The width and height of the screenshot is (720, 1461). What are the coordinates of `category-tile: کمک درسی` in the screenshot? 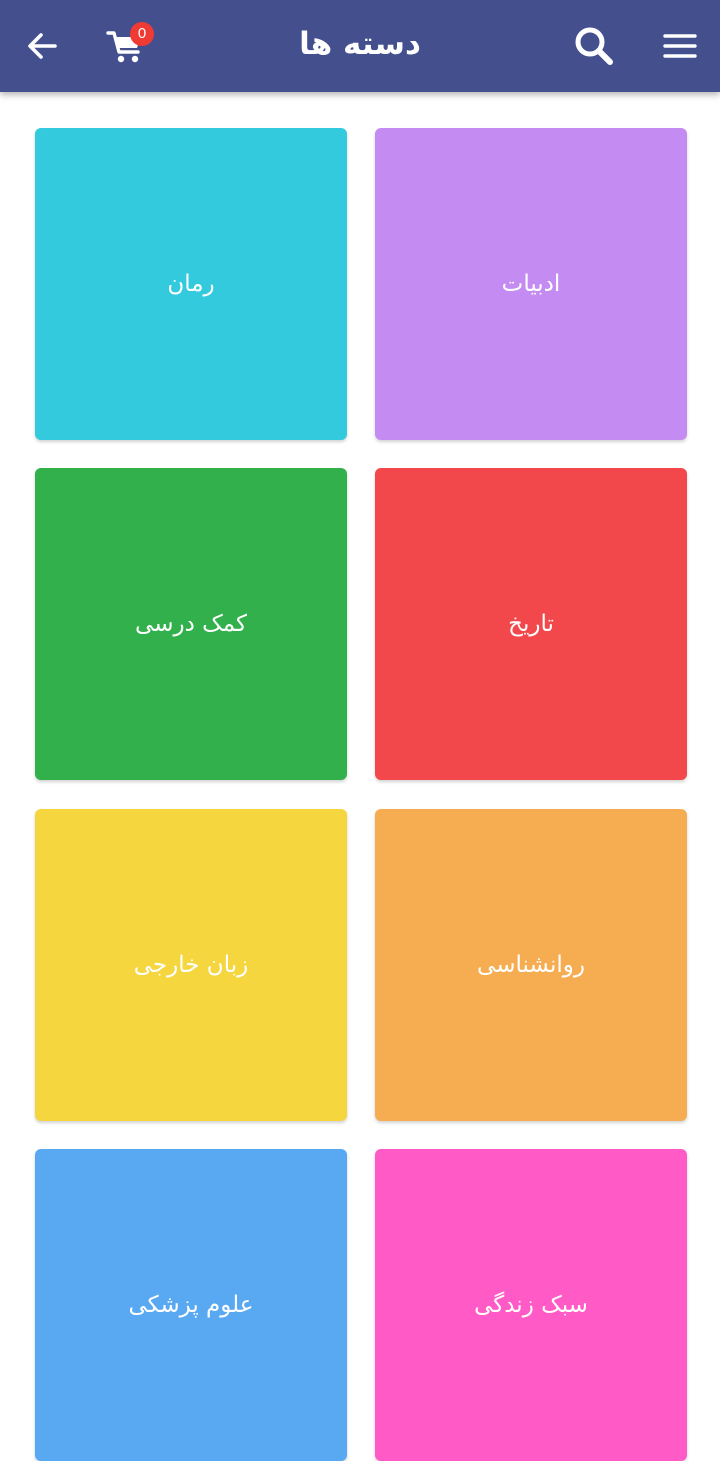 It's located at (191, 624).